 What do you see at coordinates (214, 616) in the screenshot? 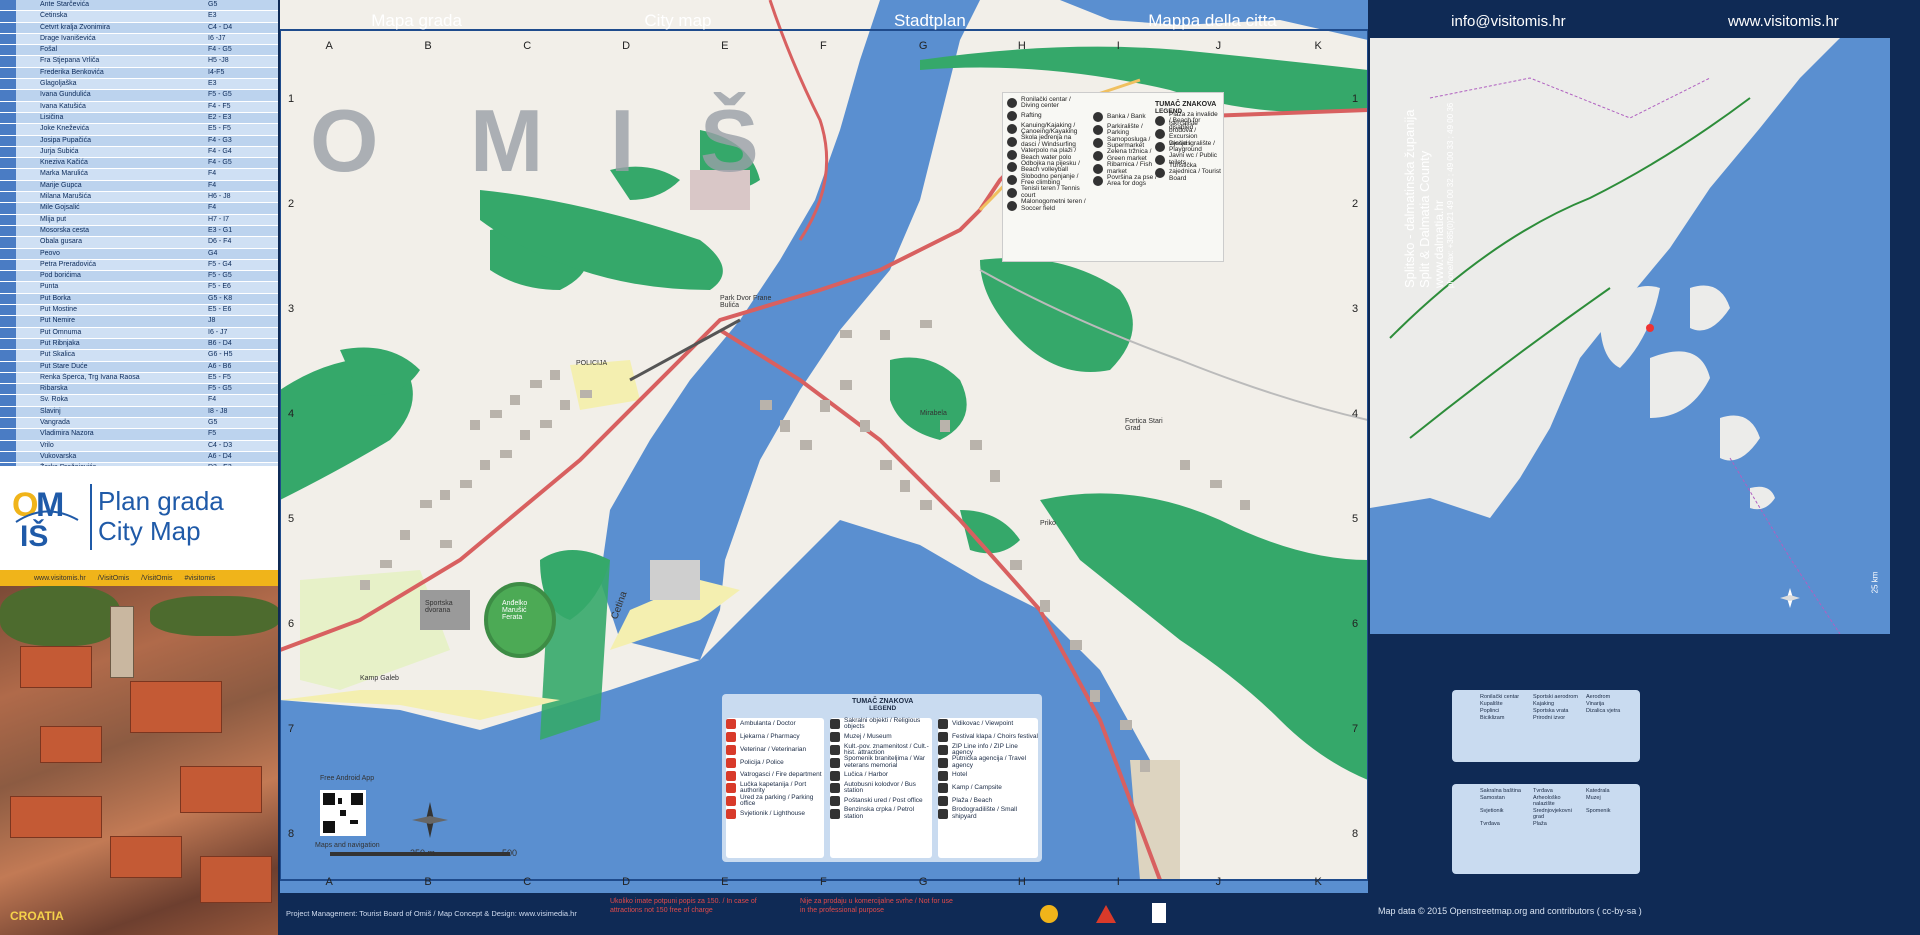
I see `photo-greenery` at bounding box center [214, 616].